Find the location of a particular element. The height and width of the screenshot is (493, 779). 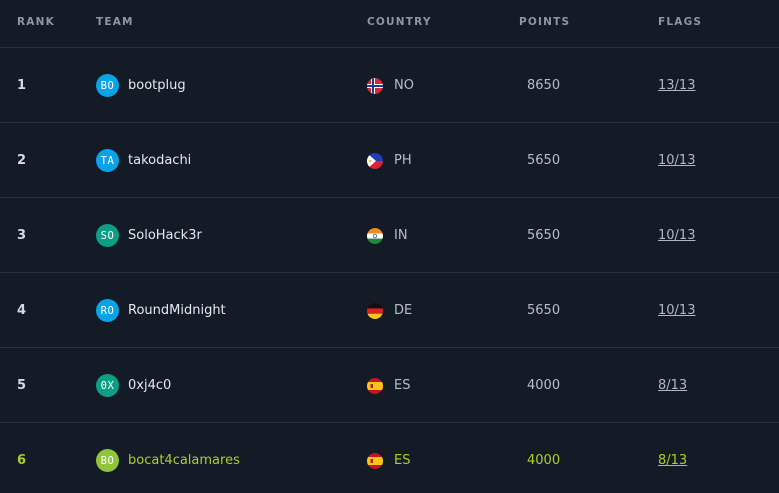

country-cell: IN is located at coordinates (387, 235).